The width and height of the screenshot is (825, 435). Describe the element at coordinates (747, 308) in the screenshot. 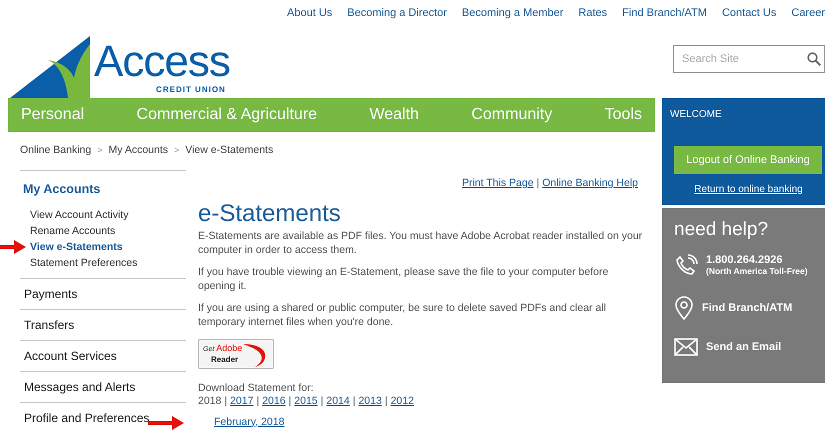

I see `help-link: Find Branch/ATM` at that location.